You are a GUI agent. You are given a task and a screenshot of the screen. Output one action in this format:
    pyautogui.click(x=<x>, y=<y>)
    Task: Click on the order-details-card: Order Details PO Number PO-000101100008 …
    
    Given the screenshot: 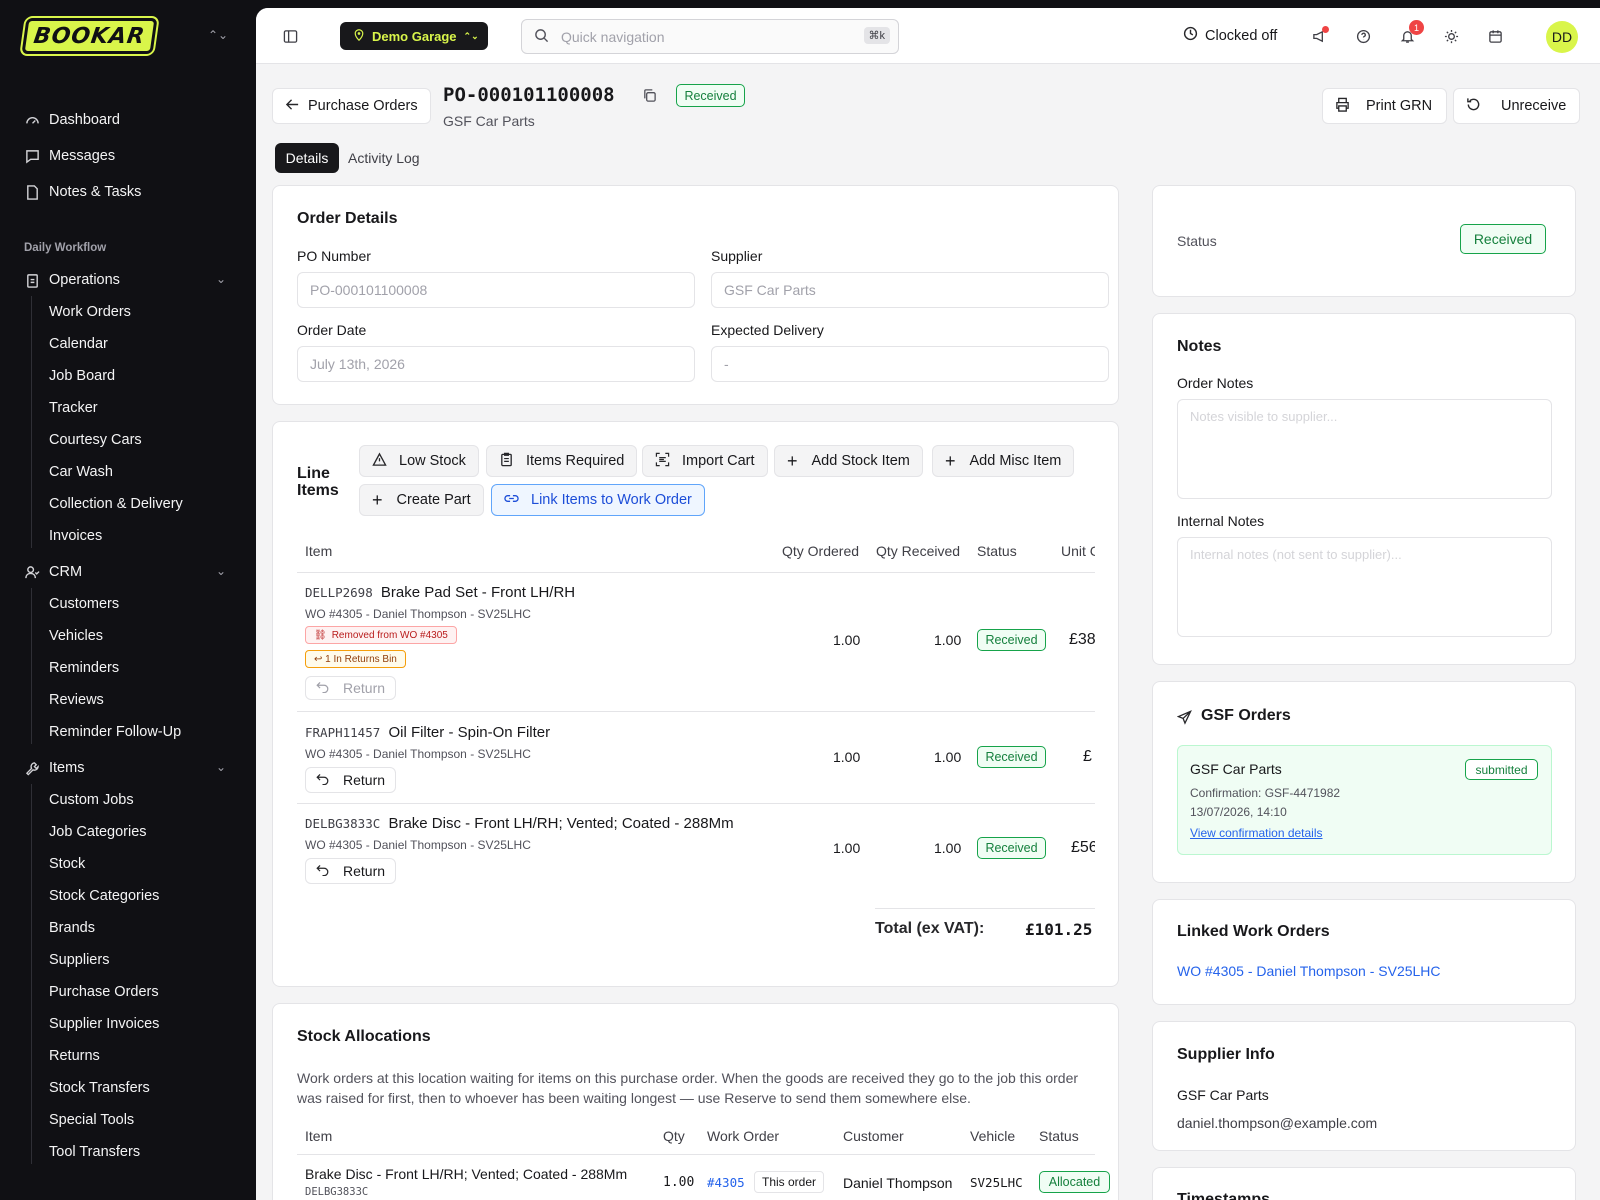 What is the action you would take?
    pyautogui.click(x=695, y=295)
    